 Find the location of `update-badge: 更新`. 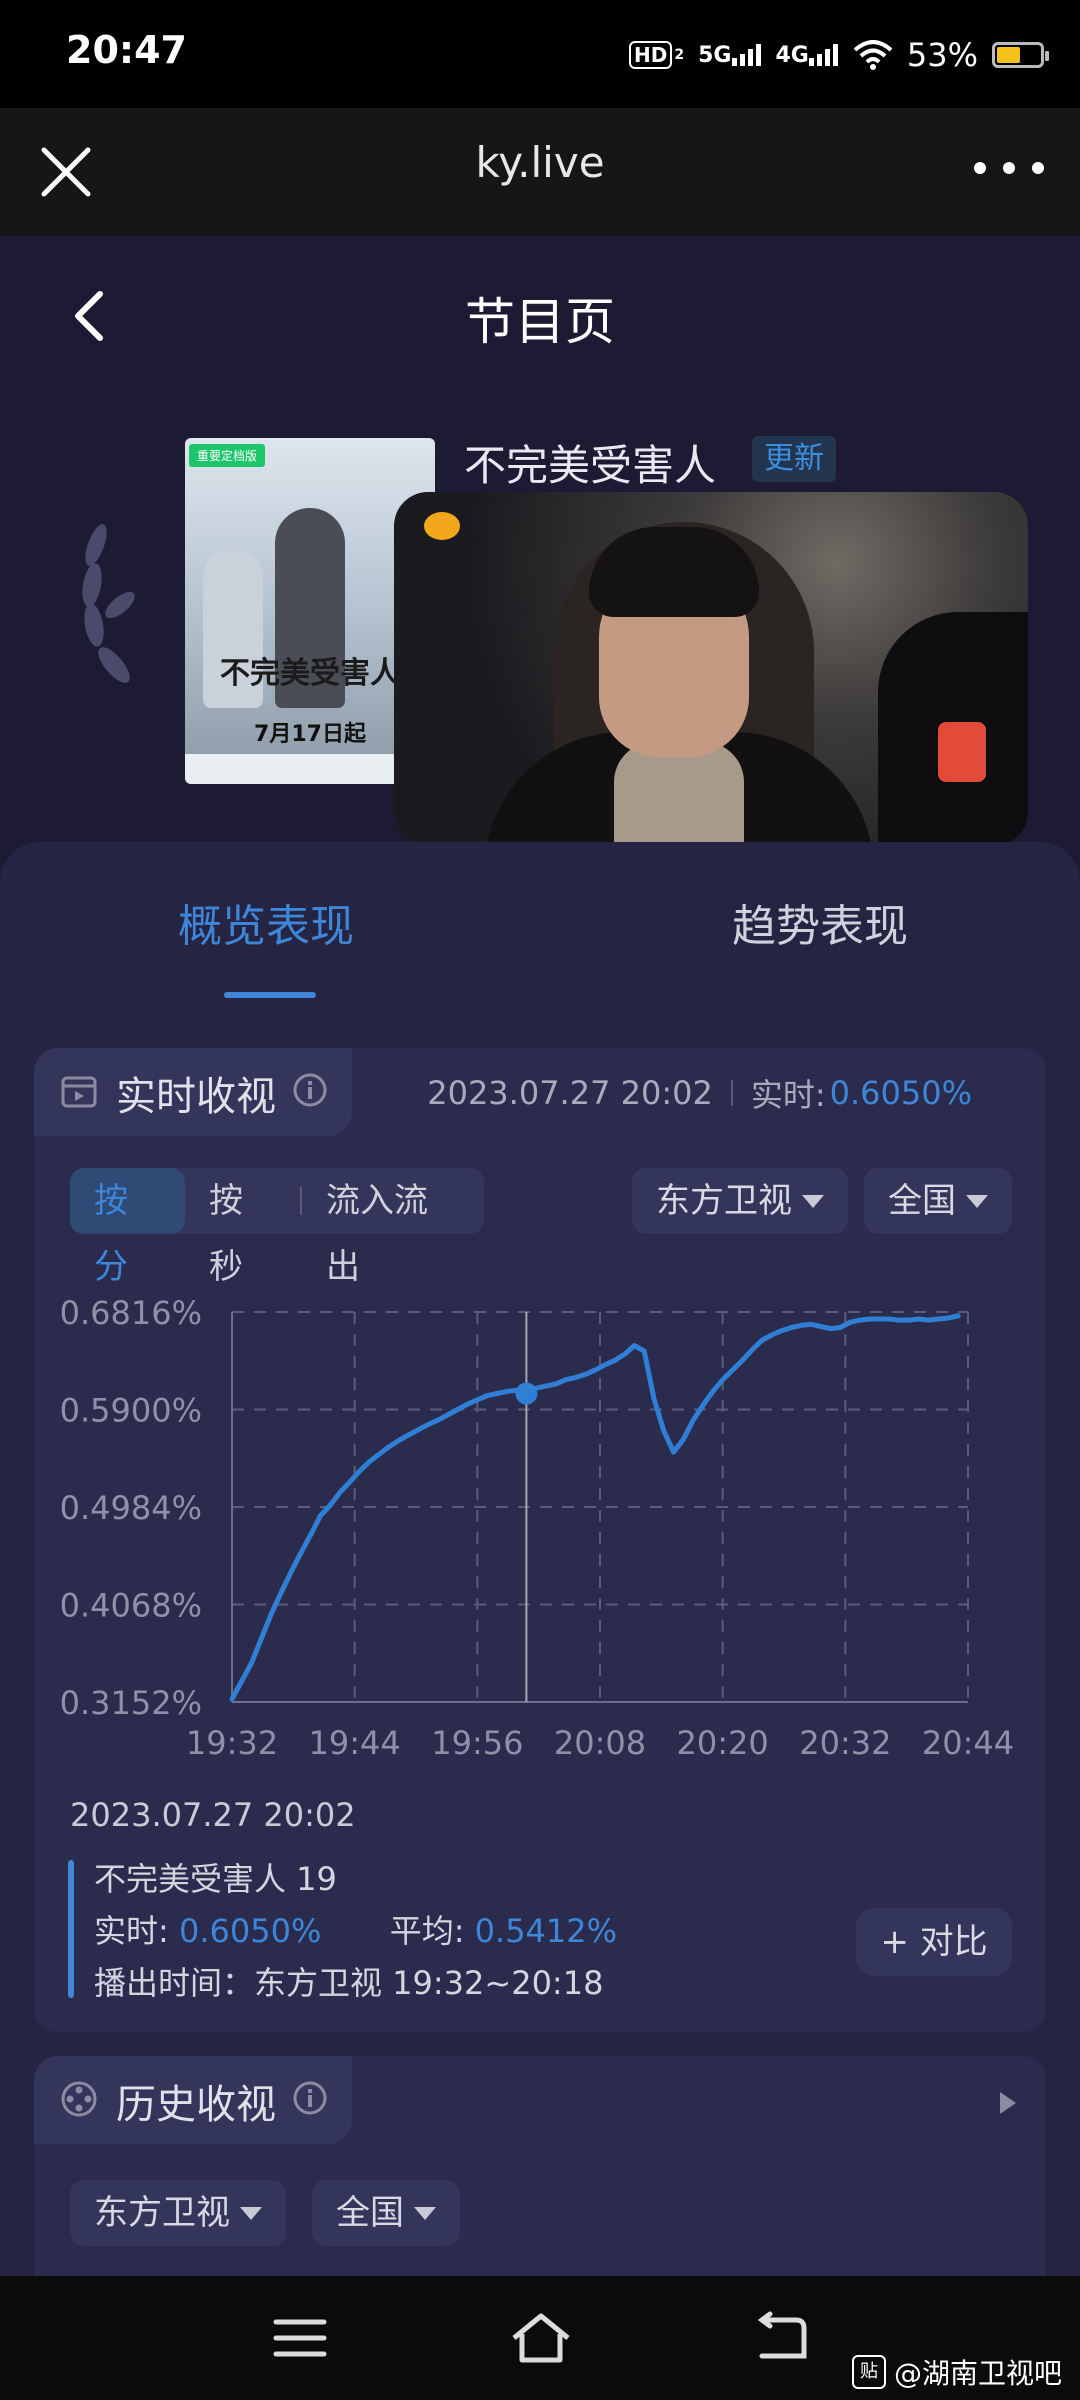

update-badge: 更新 is located at coordinates (794, 459).